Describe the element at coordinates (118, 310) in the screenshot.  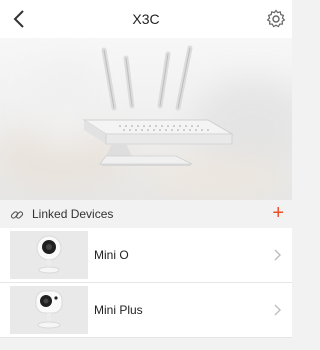
I see `device-name: Mini Plus` at that location.